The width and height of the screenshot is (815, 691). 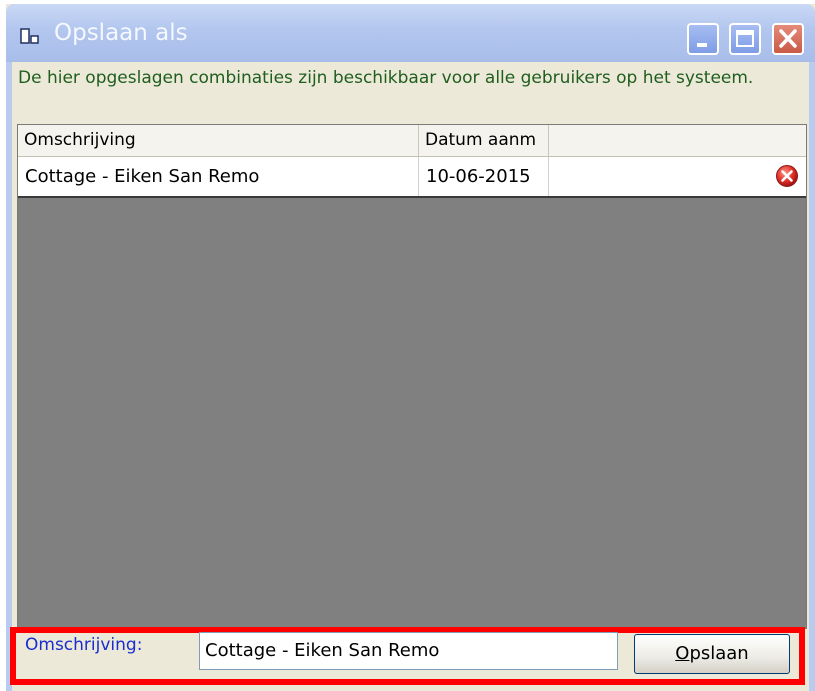 I want to click on save-button: Opslaan, so click(x=712, y=654).